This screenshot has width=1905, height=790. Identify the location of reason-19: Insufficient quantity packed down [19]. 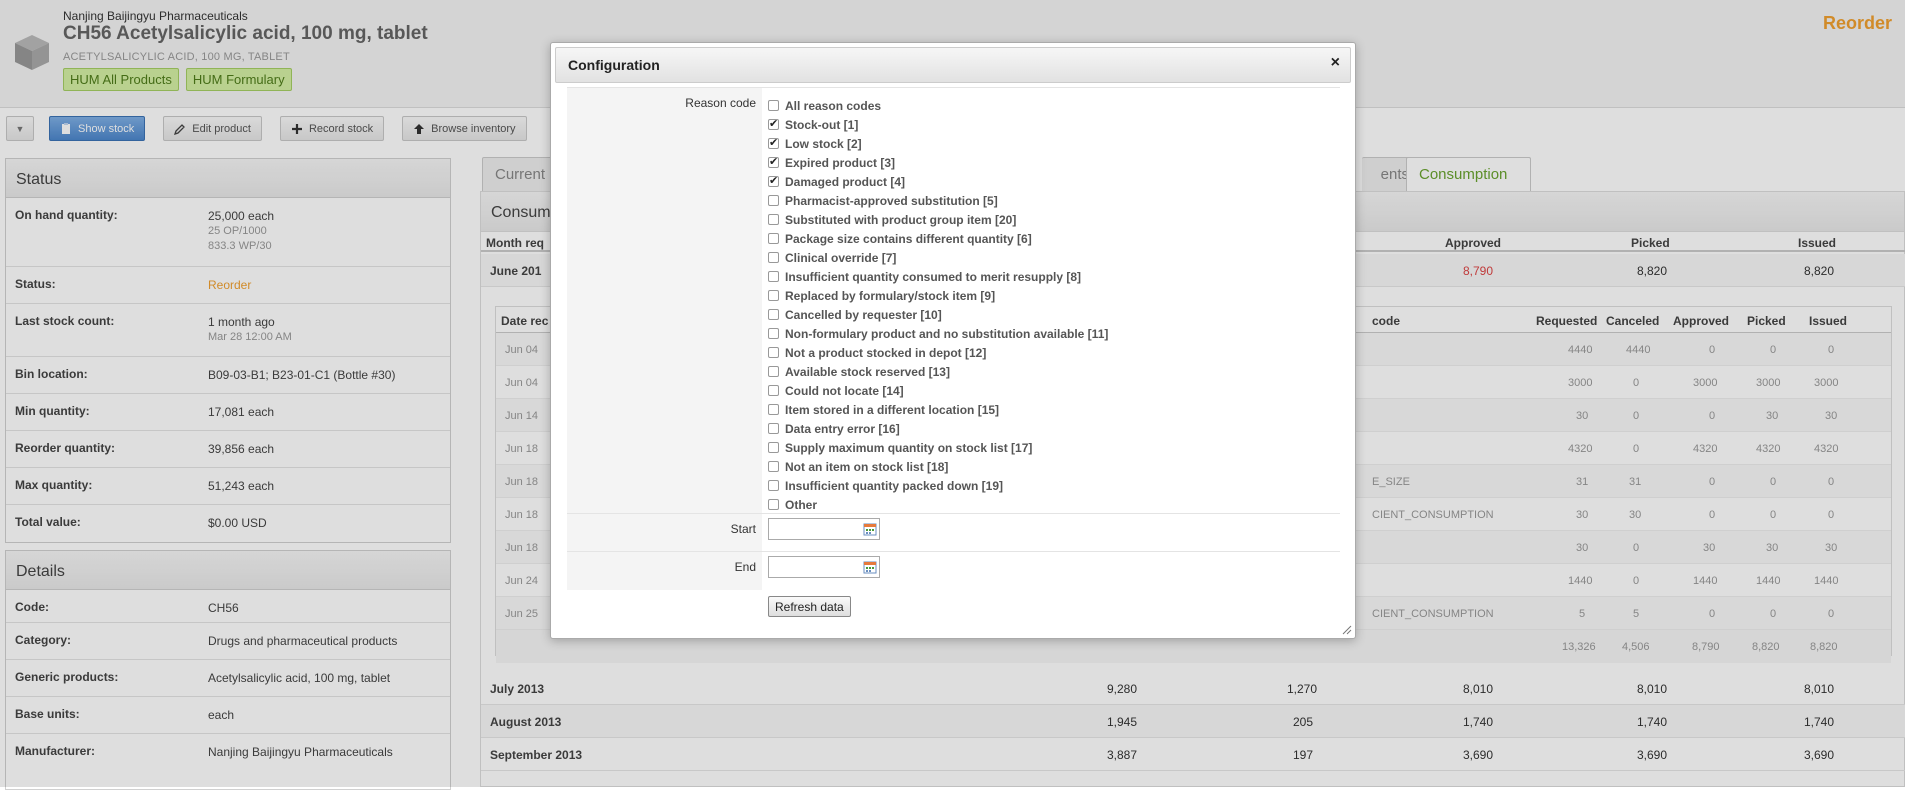
(938, 485).